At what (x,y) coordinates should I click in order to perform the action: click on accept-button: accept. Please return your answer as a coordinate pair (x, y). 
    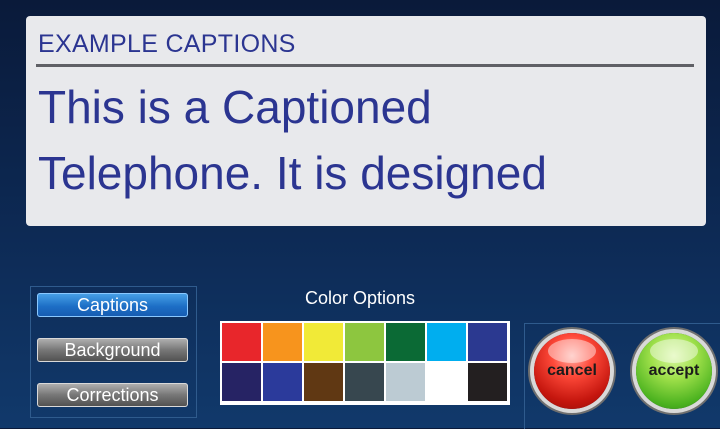
    Looking at the image, I should click on (674, 371).